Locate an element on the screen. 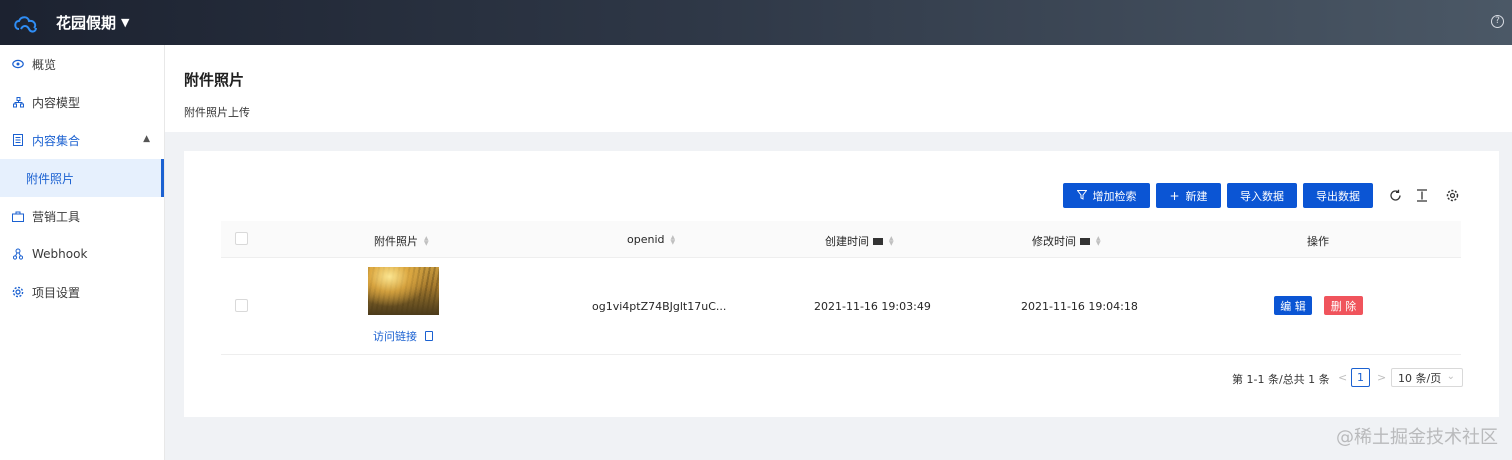 Image resolution: width=1512 pixels, height=460 pixels. pagination-total: 第 1-1 条/总共 1 条 is located at coordinates (1281, 379).